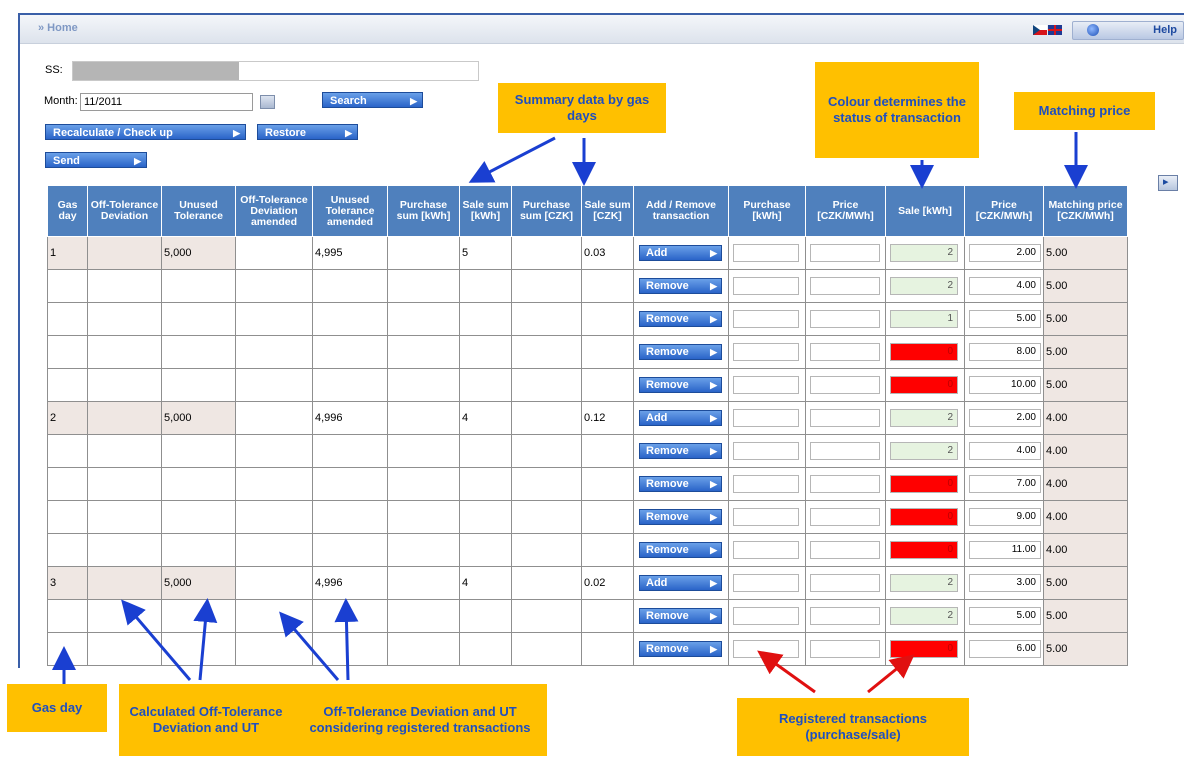 This screenshot has width=1184, height=760. Describe the element at coordinates (786, 672) in the screenshot. I see `arrow-registered-left` at that location.